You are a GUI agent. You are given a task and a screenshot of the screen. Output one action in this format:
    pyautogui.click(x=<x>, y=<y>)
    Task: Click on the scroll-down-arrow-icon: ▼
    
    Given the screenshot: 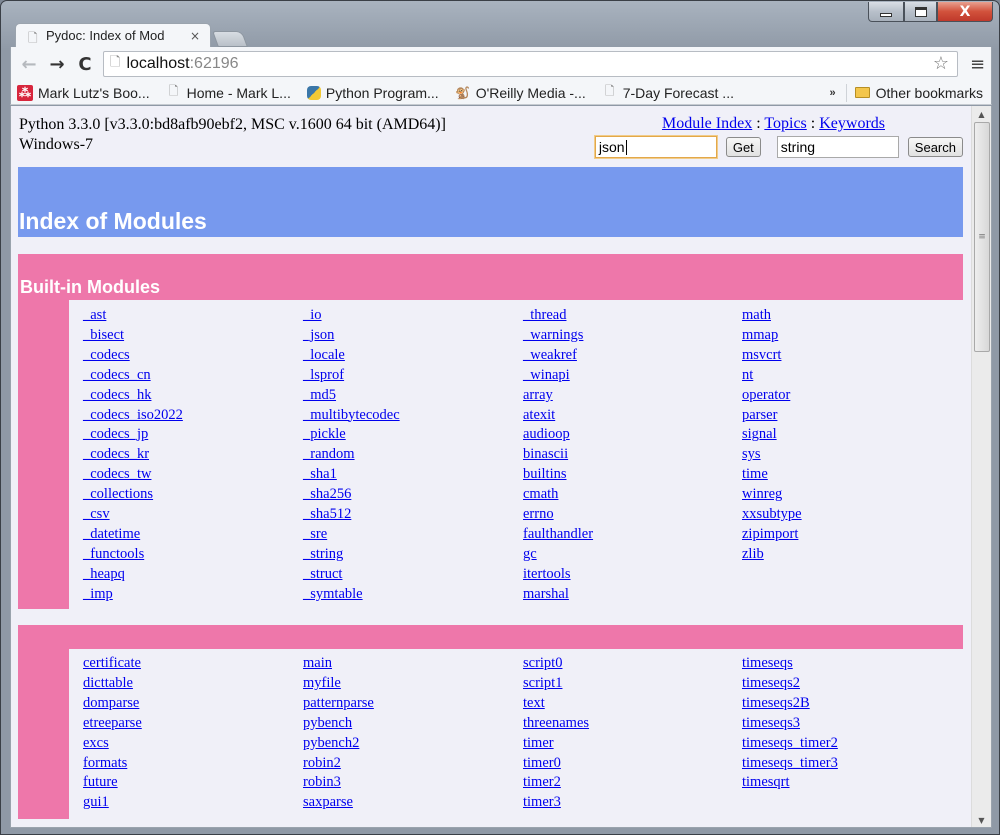 What is the action you would take?
    pyautogui.click(x=981, y=819)
    